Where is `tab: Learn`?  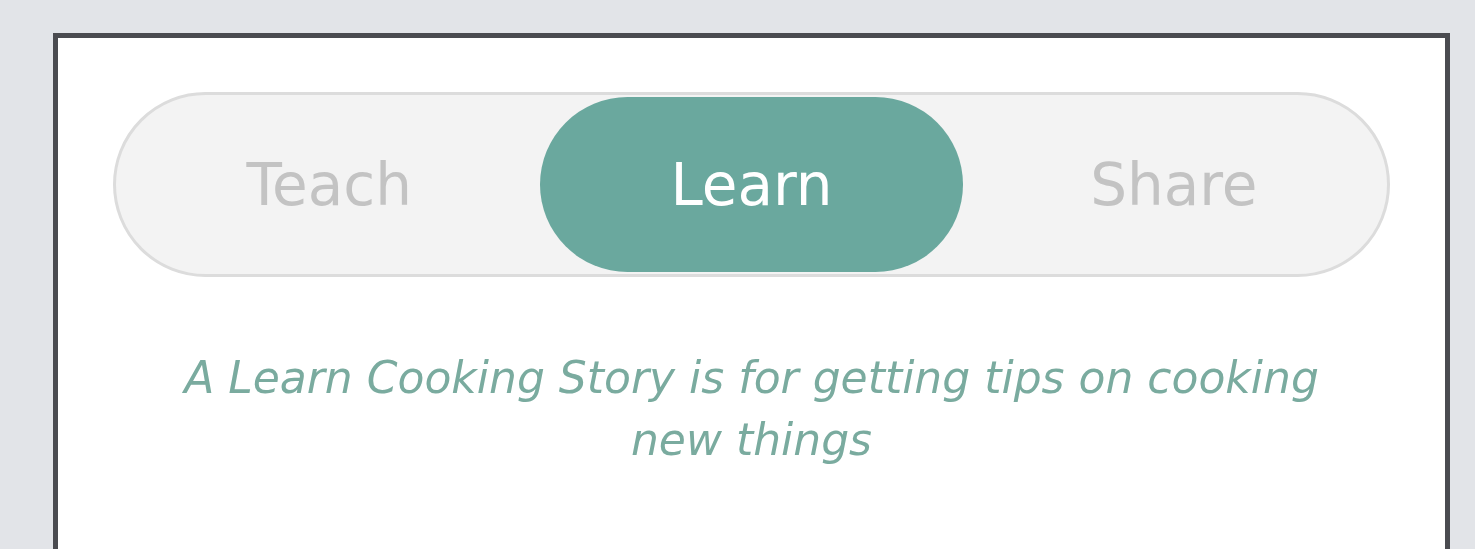
tab: Learn is located at coordinates (751, 184).